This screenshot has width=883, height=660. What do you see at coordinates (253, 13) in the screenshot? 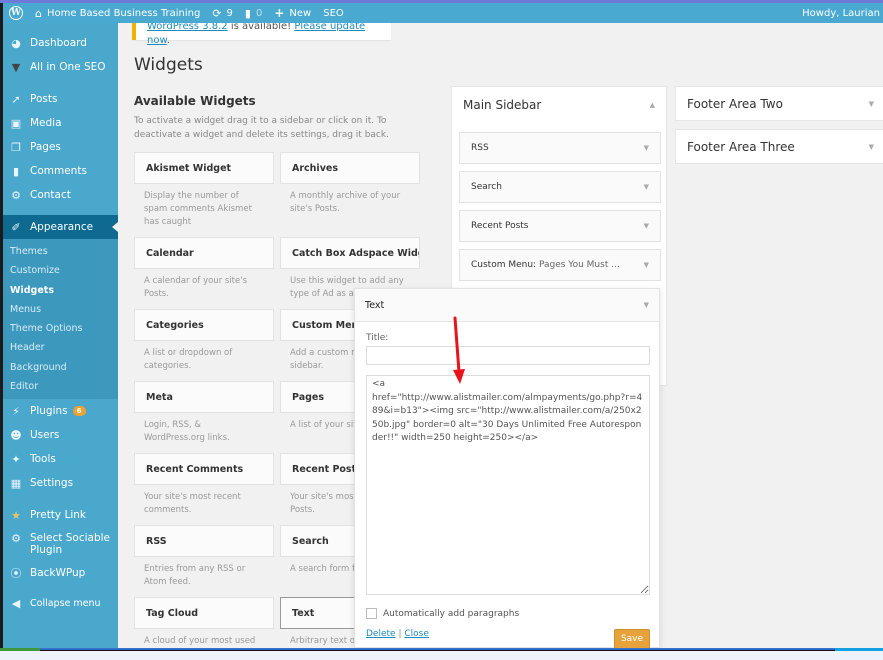
I see `comments-link: ▮ 0` at bounding box center [253, 13].